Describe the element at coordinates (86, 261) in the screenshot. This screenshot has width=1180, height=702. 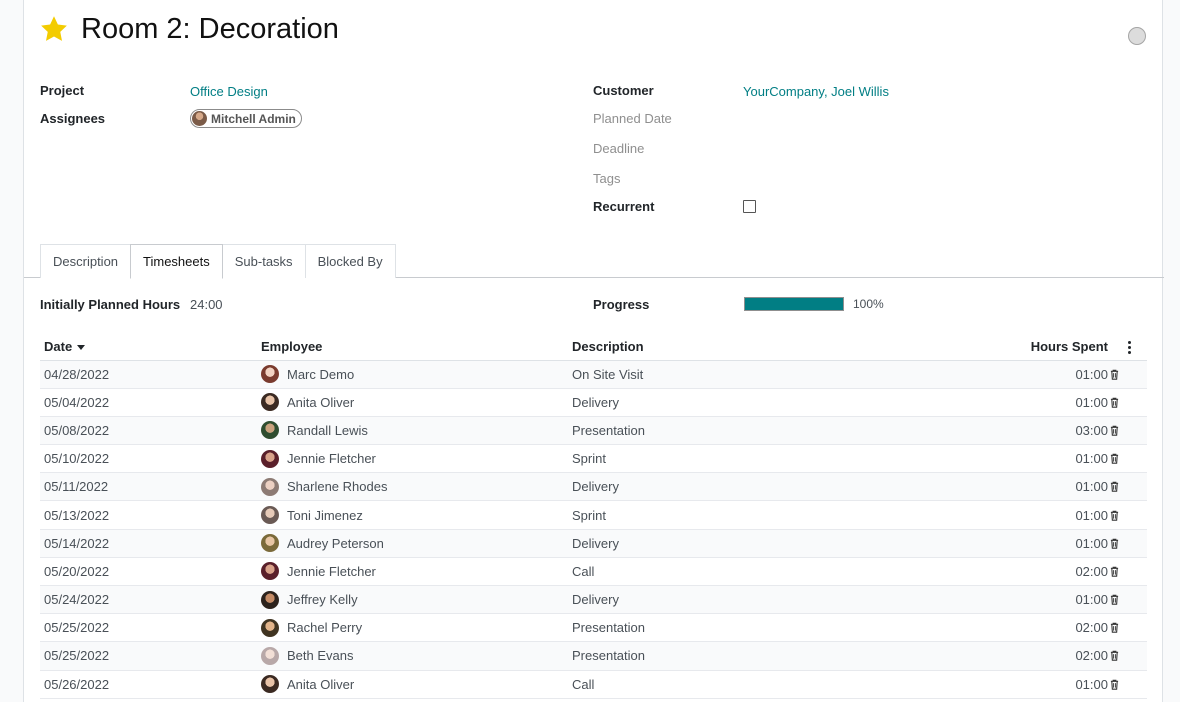
I see `tab-description: Description` at that location.